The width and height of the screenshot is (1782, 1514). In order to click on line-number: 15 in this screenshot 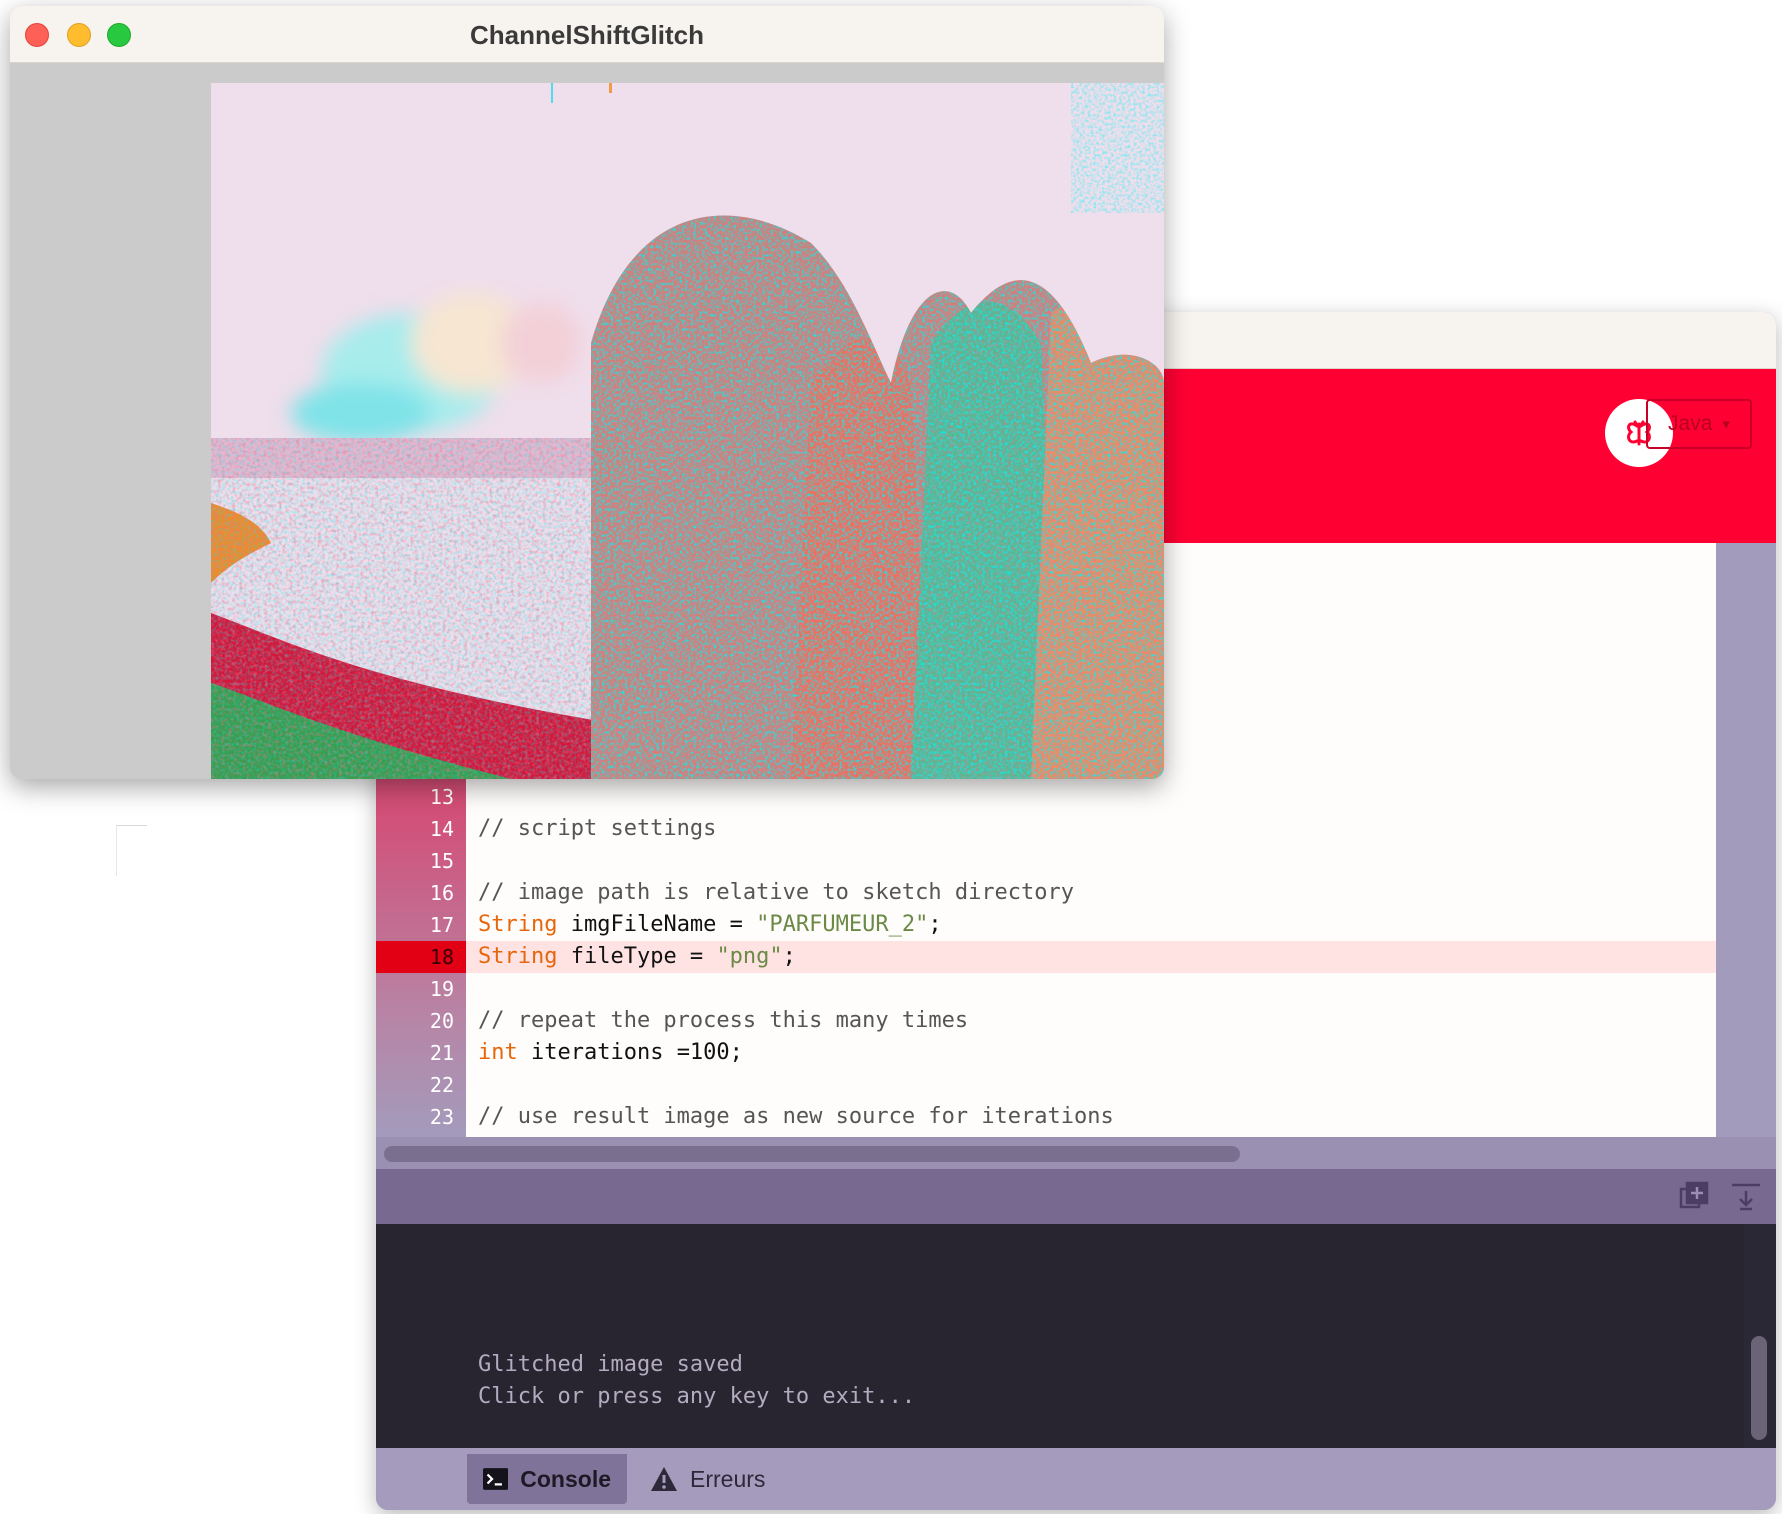, I will do `click(441, 861)`.